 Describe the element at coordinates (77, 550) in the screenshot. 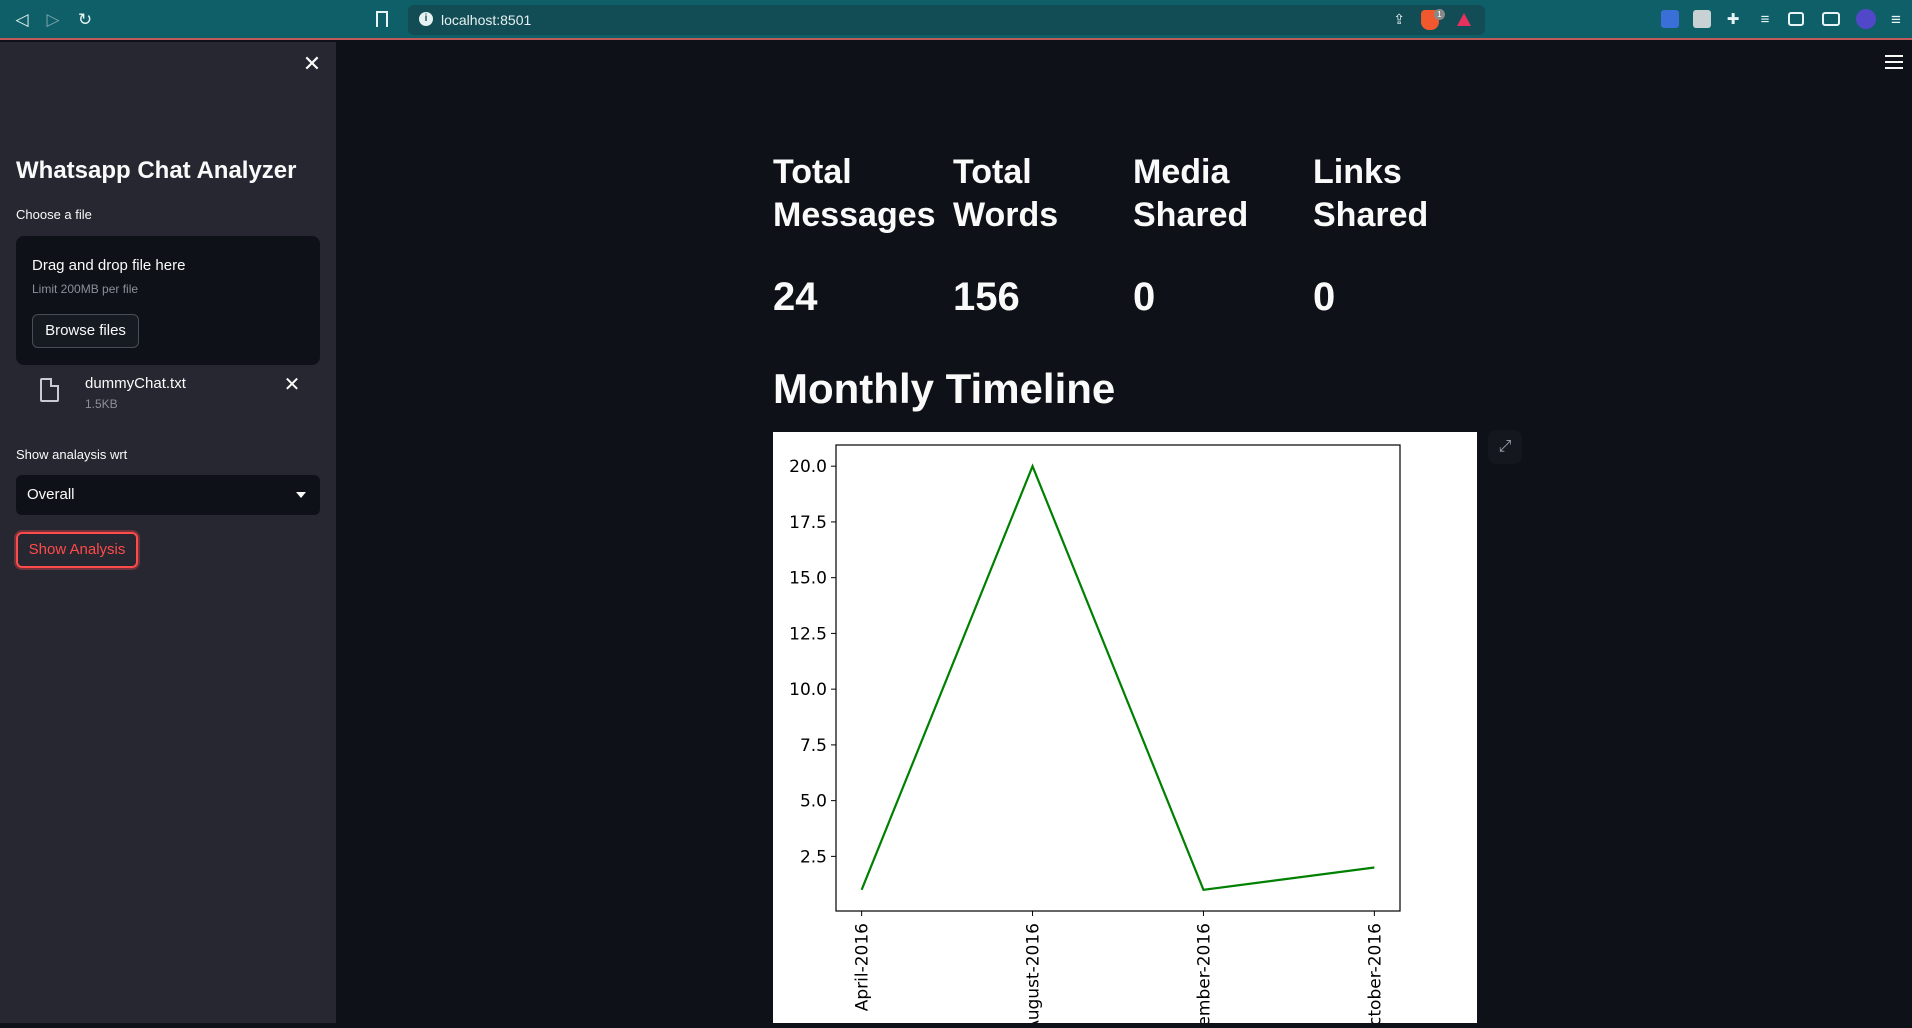

I see `show-analysis-button: Show Analysis` at that location.